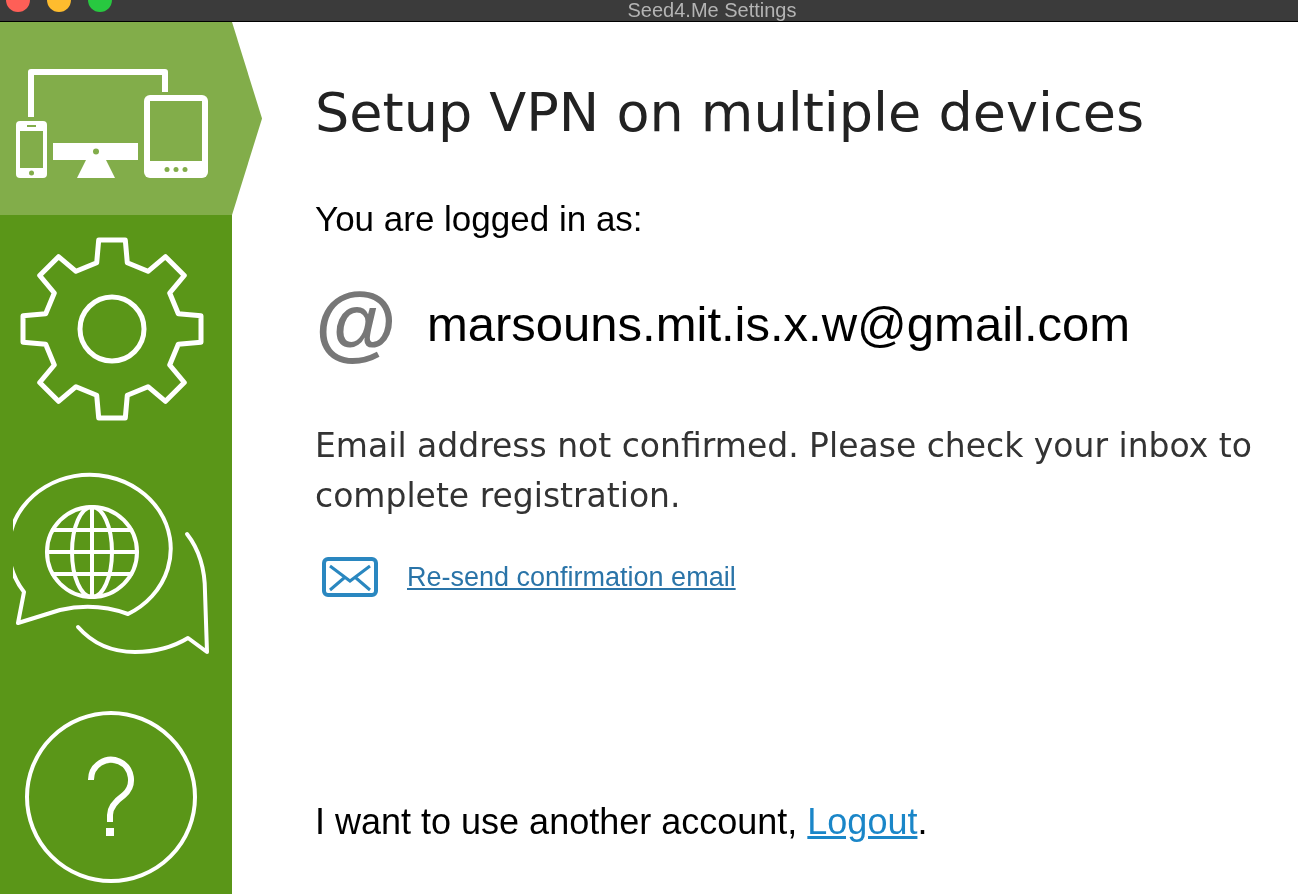 The height and width of the screenshot is (894, 1298). Describe the element at coordinates (111, 797) in the screenshot. I see `help-icon` at that location.